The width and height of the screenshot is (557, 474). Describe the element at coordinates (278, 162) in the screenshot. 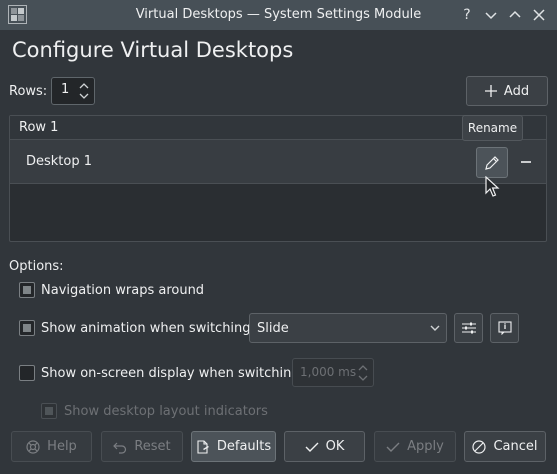

I see `list-item: Desktop 1` at that location.